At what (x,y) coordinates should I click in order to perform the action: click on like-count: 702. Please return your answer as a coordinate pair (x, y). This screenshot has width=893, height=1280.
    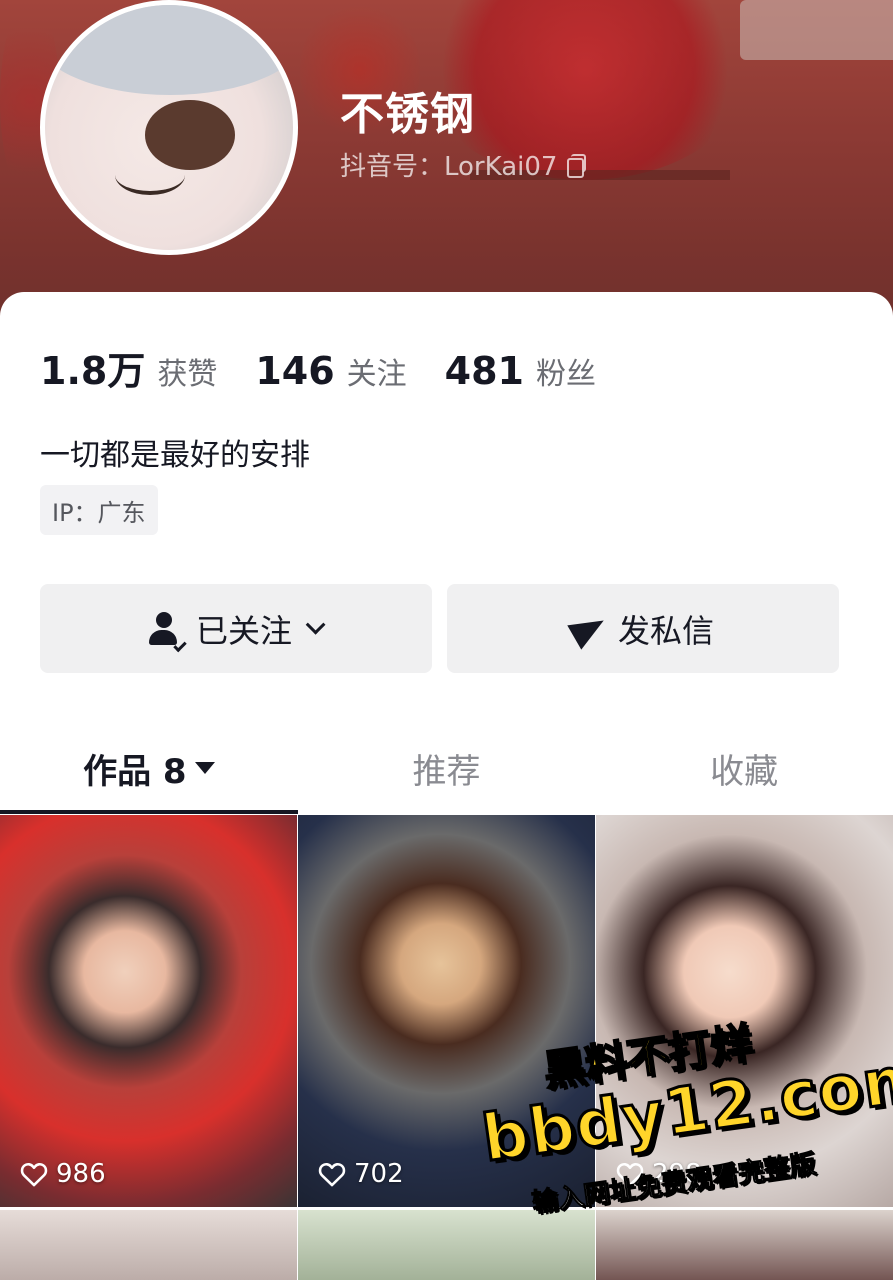
    Looking at the image, I should click on (361, 1174).